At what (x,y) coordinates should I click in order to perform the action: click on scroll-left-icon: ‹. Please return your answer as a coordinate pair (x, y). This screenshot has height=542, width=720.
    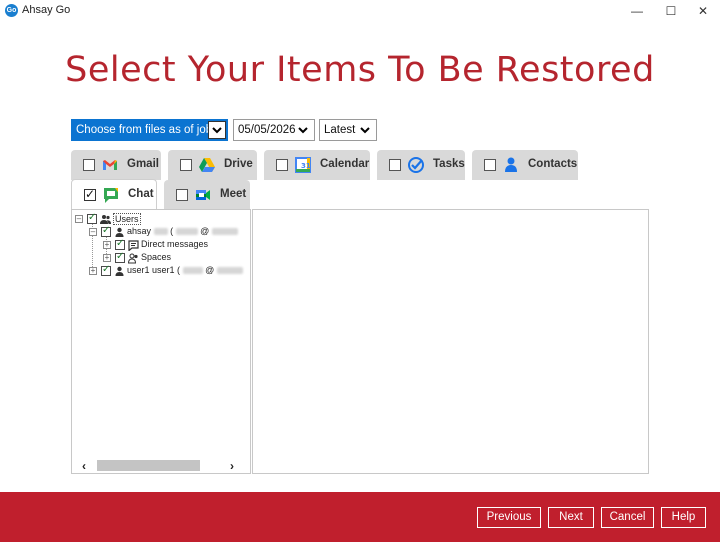
    Looking at the image, I should click on (84, 466).